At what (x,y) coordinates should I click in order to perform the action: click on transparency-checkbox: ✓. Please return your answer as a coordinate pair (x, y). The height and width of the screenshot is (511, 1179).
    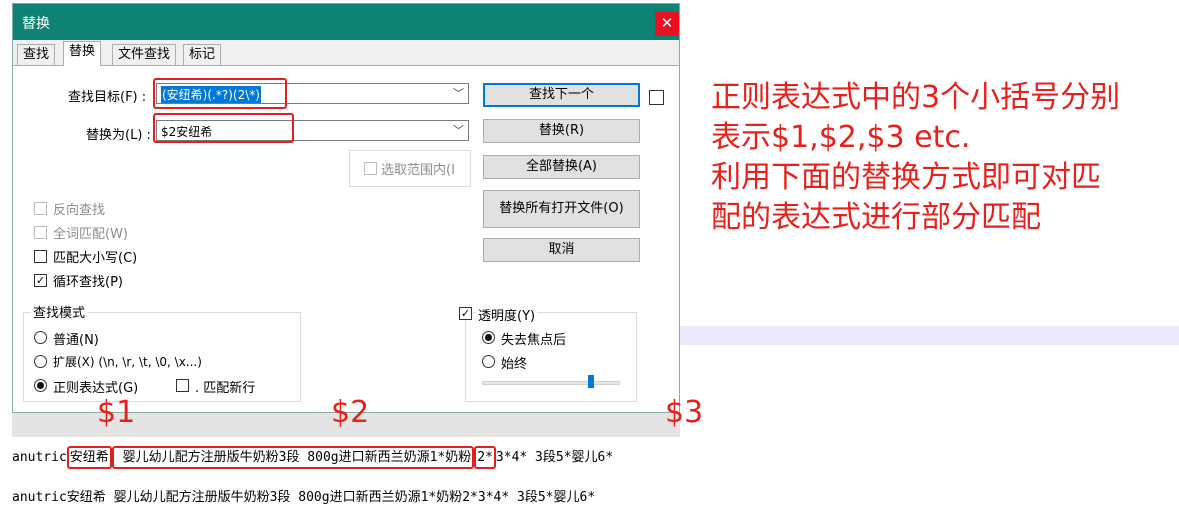
    Looking at the image, I should click on (465, 313).